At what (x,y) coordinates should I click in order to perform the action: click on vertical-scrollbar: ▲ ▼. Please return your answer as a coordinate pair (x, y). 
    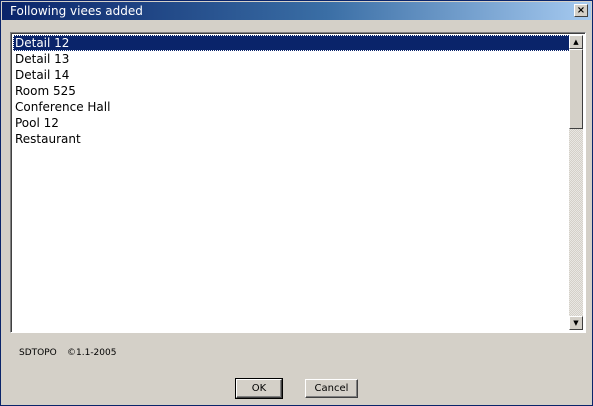
    Looking at the image, I should click on (576, 182).